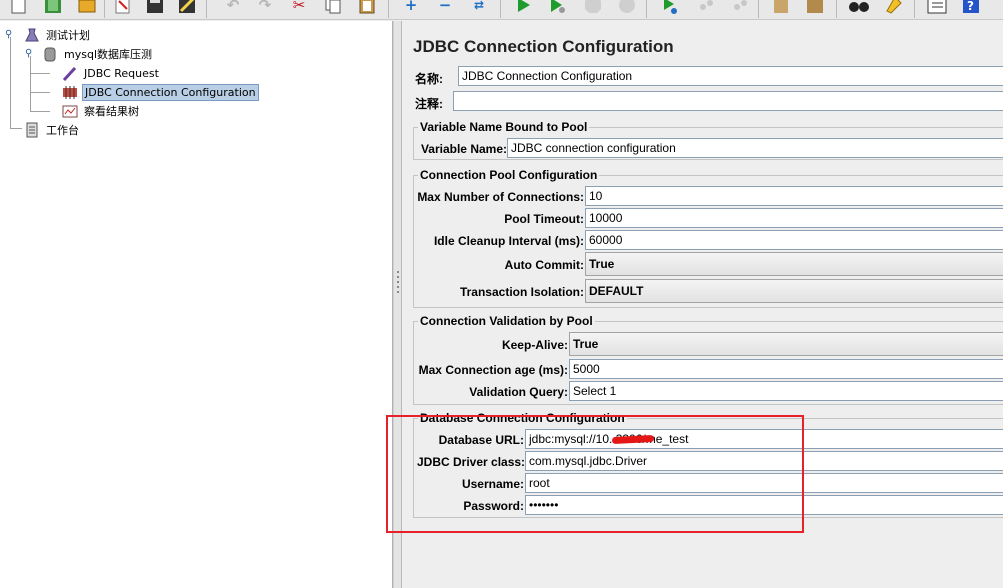 This screenshot has height=588, width=1003. Describe the element at coordinates (69, 73) in the screenshot. I see `jdbc-request-icon` at that location.